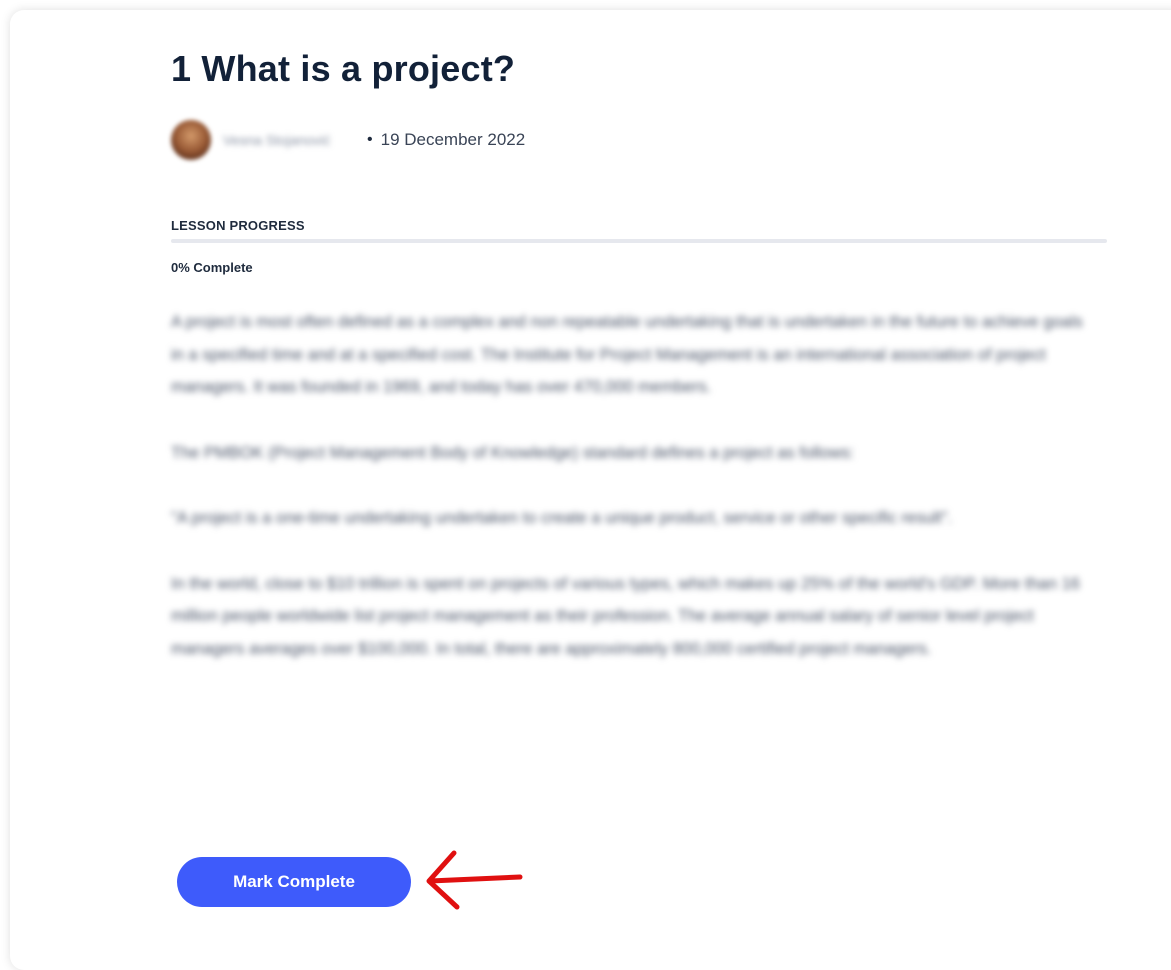  What do you see at coordinates (453, 139) in the screenshot?
I see `publish-date: 19 December 2022` at bounding box center [453, 139].